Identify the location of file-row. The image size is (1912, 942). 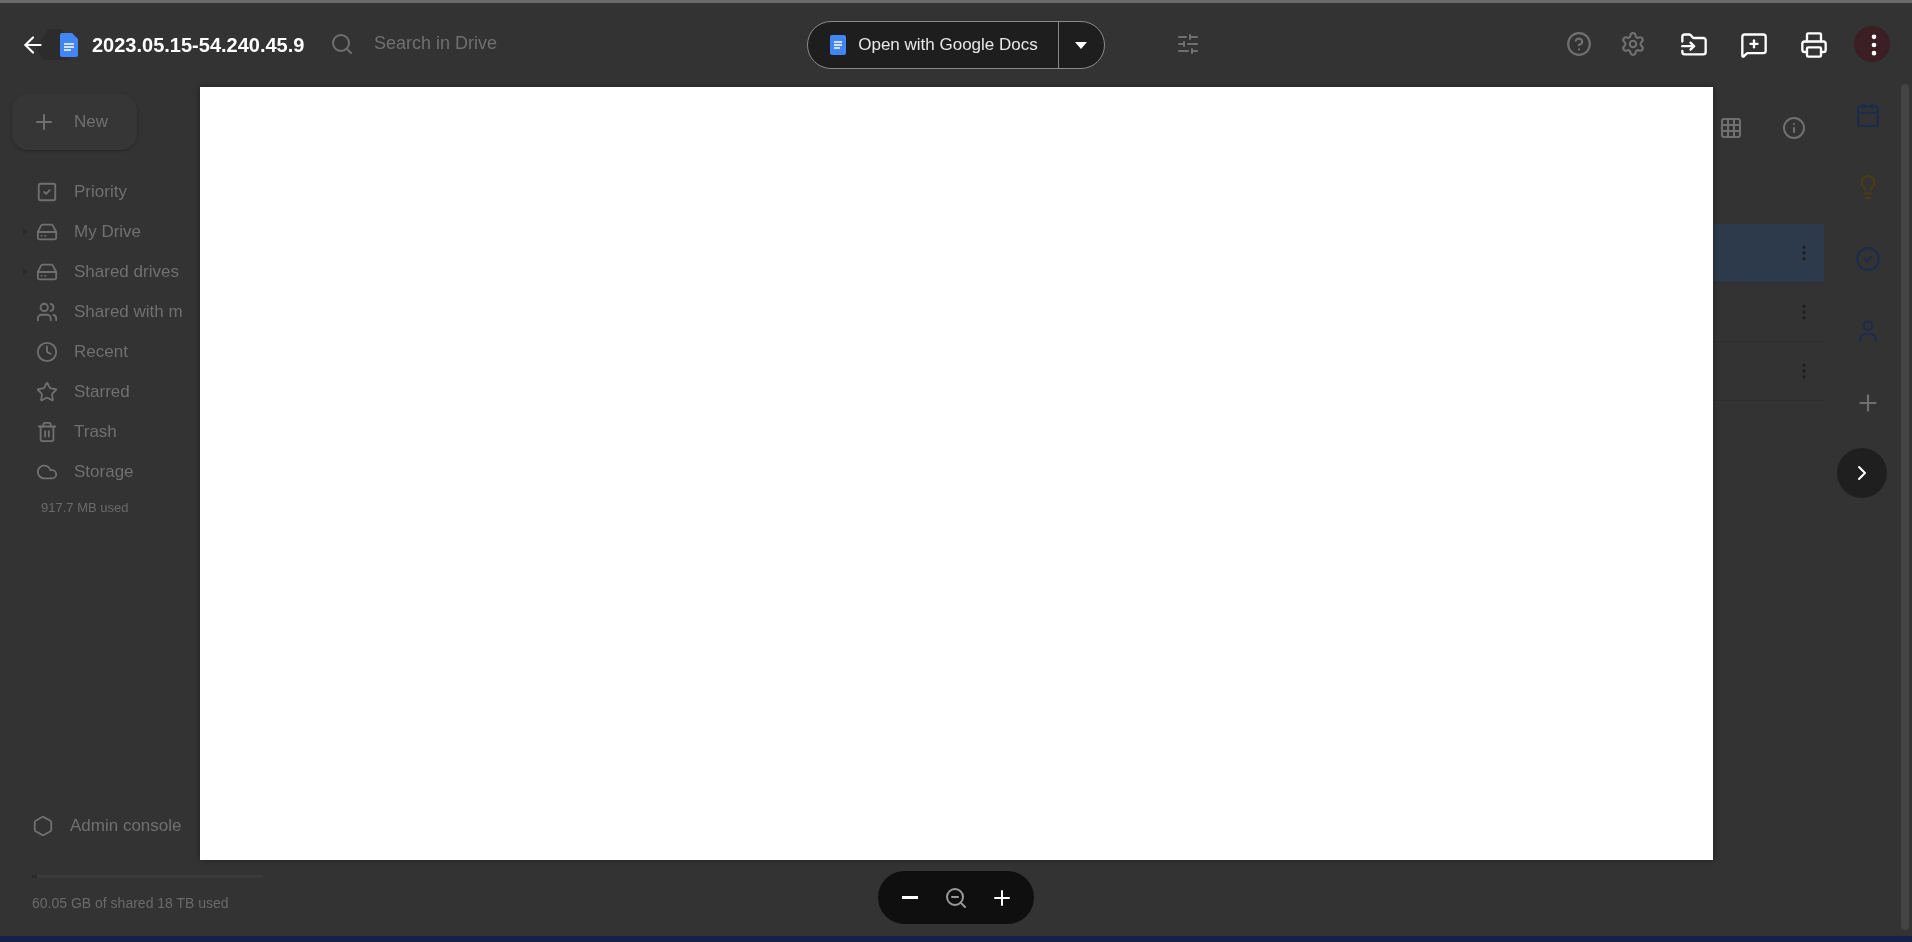
(1767, 253).